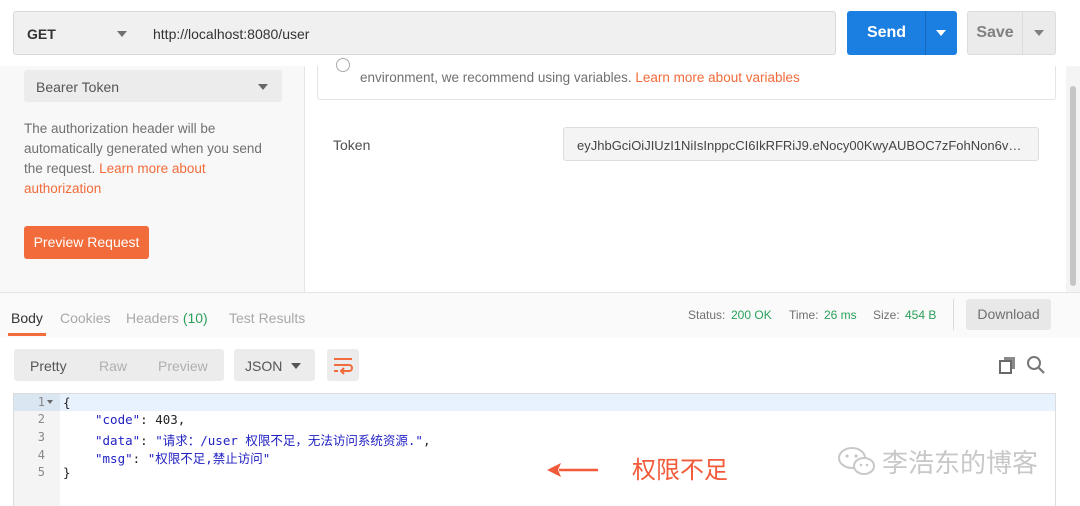 The width and height of the screenshot is (1080, 506). What do you see at coordinates (78, 87) in the screenshot?
I see `auth-type-label: Bearer Token` at bounding box center [78, 87].